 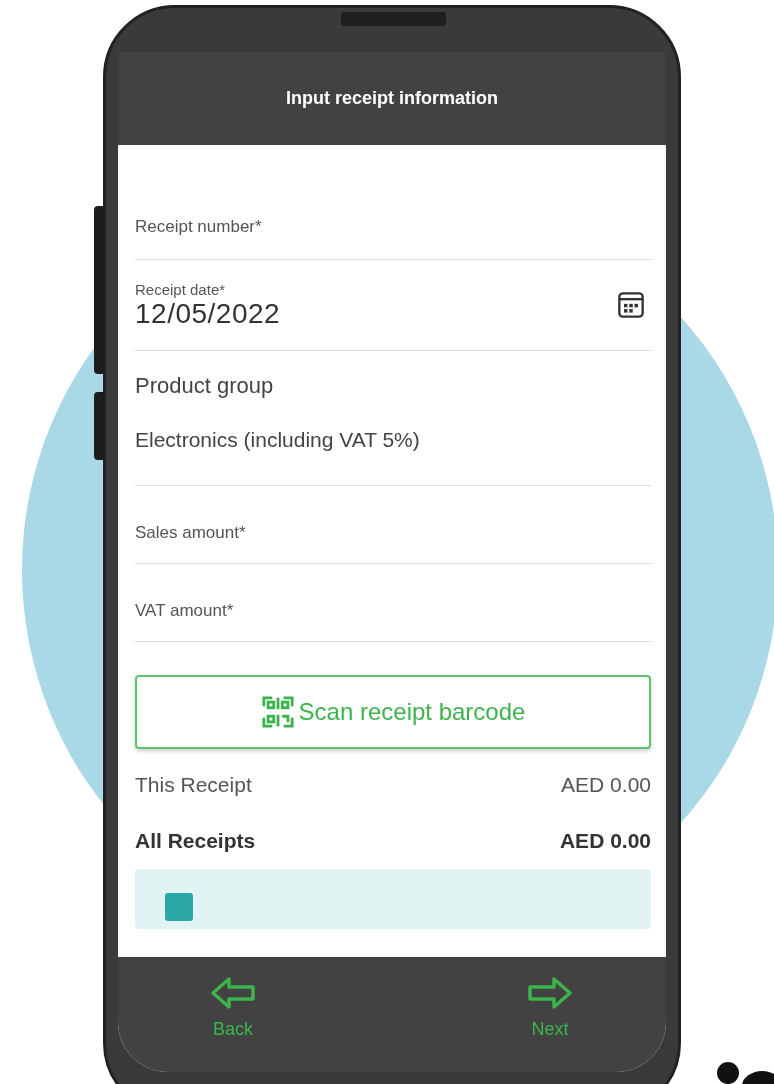 What do you see at coordinates (233, 993) in the screenshot?
I see `arrow-left-icon` at bounding box center [233, 993].